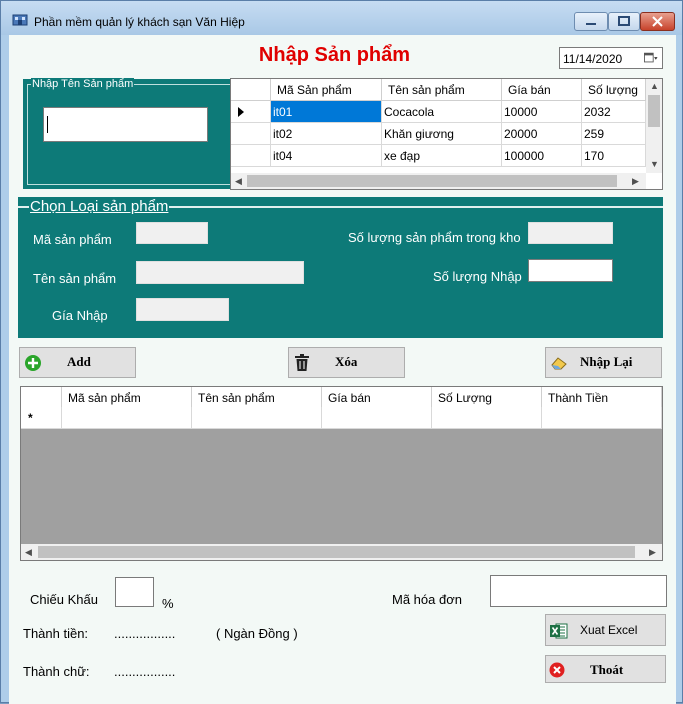 The width and height of the screenshot is (683, 704). Describe the element at coordinates (602, 398) in the screenshot. I see `column-header-thanh-tien: Thành Tiền` at that location.